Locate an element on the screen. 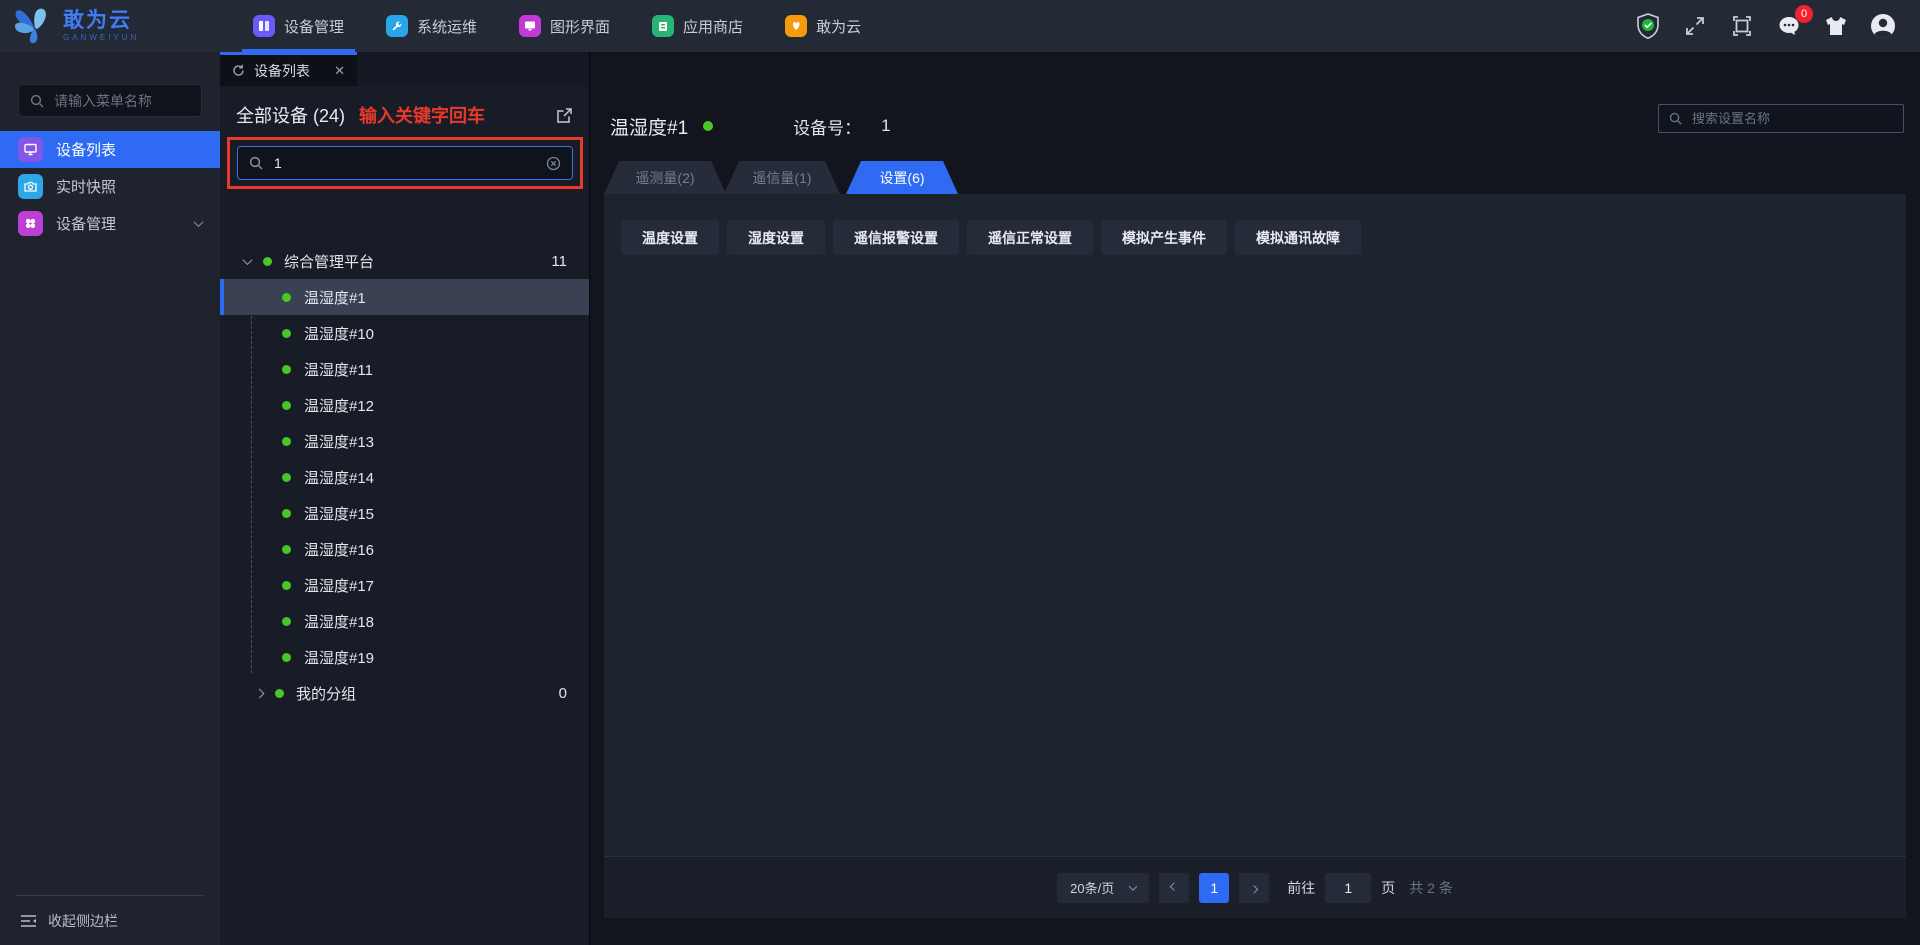 This screenshot has width=1920, height=945. tree-item-device: 温湿度#10 is located at coordinates (404, 333).